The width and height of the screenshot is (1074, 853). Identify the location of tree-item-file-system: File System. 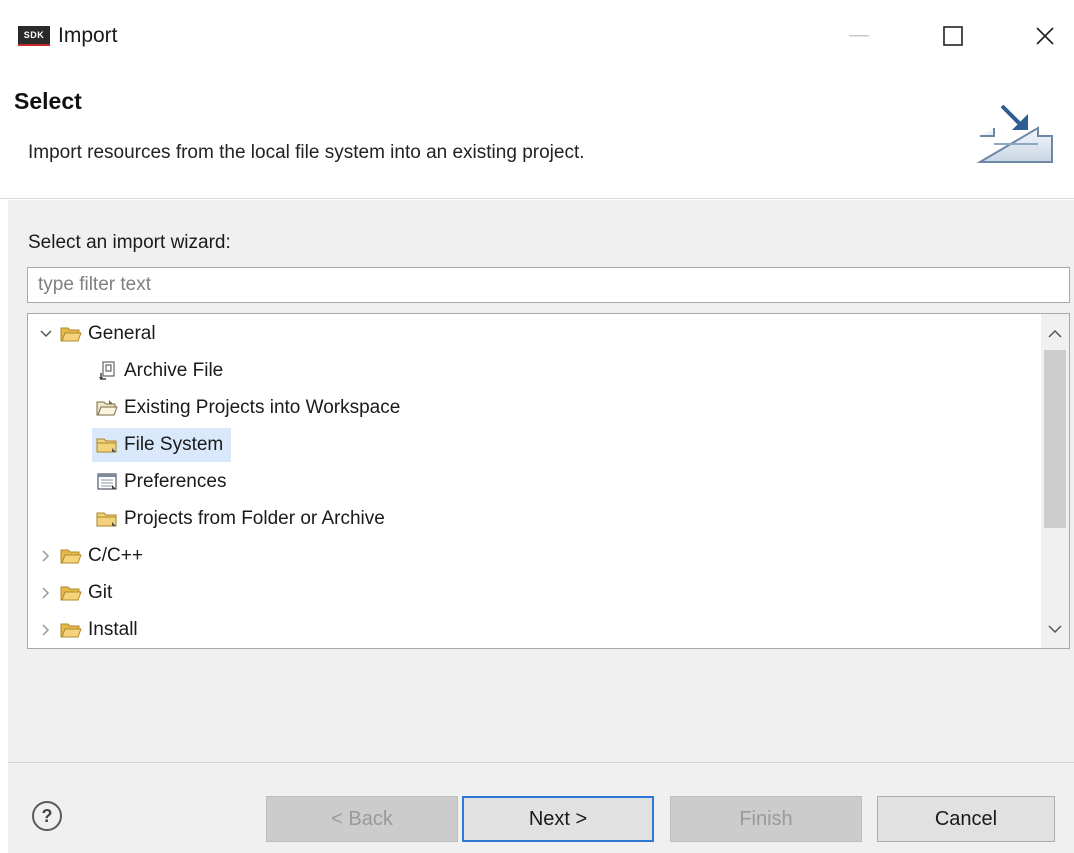
(162, 445).